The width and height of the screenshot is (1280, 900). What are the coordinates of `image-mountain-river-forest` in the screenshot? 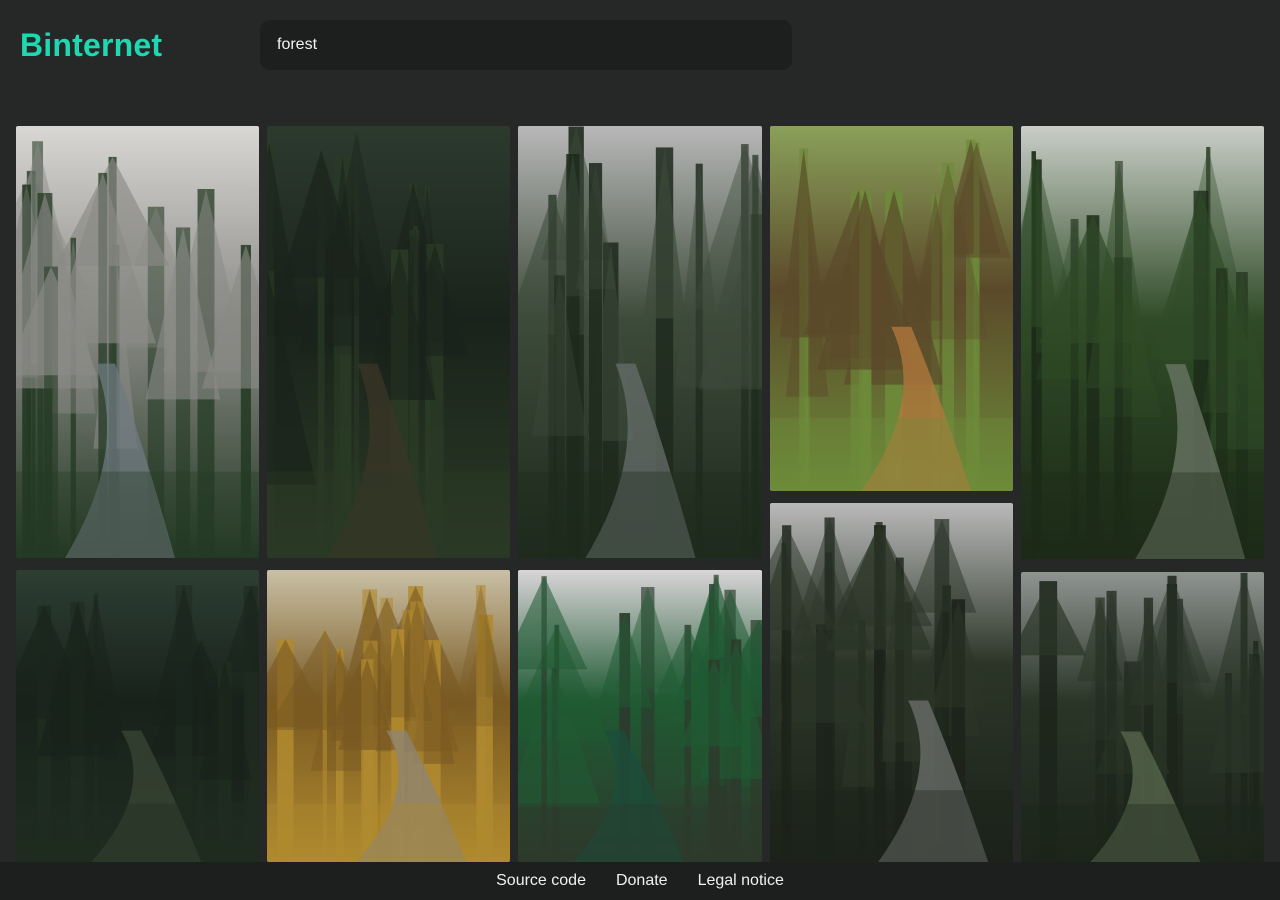 It's located at (137, 342).